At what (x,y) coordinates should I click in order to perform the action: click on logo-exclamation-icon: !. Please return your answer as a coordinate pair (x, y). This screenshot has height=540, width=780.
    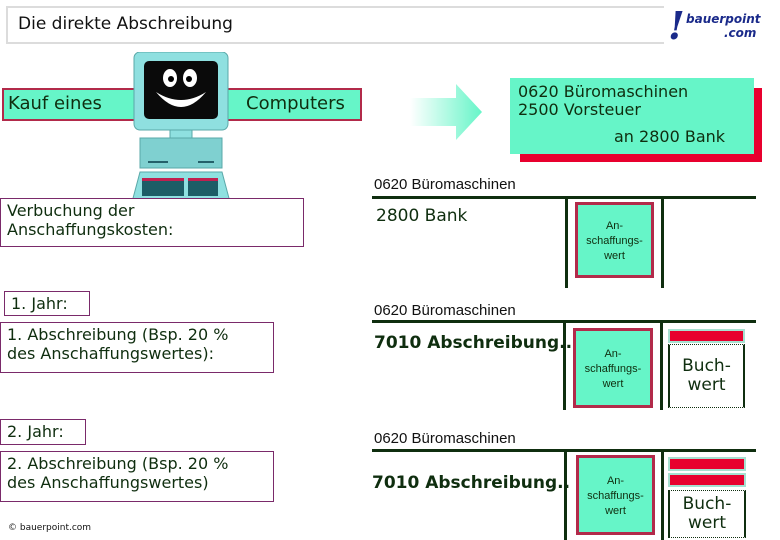
    Looking at the image, I should click on (676, 25).